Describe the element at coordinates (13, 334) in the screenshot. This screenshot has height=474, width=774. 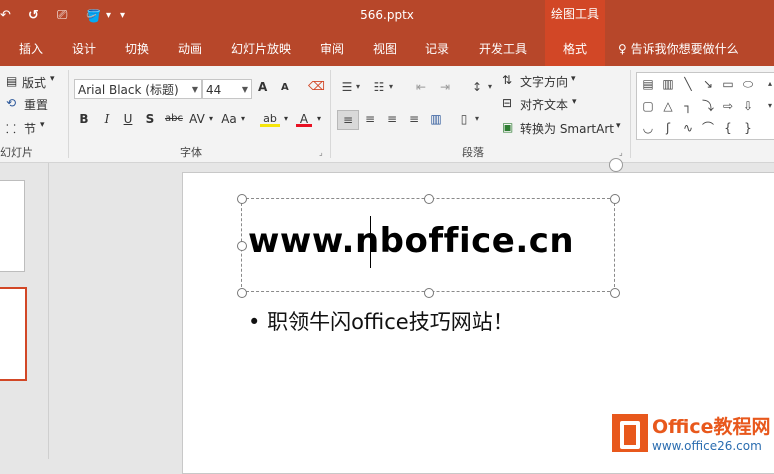
I see `slide-thumbnail-selected` at that location.